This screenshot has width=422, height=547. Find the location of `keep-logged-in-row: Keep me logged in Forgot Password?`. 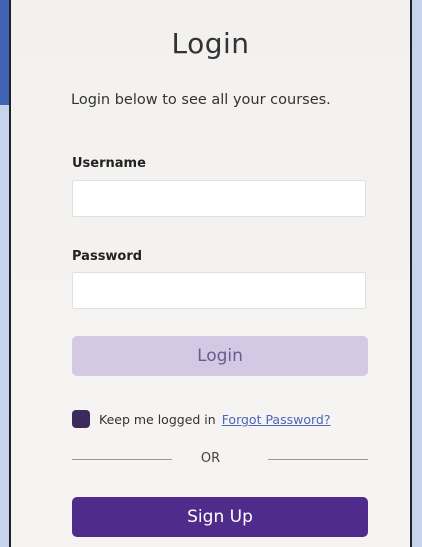

keep-logged-in-row: Keep me logged in Forgot Password? is located at coordinates (201, 419).